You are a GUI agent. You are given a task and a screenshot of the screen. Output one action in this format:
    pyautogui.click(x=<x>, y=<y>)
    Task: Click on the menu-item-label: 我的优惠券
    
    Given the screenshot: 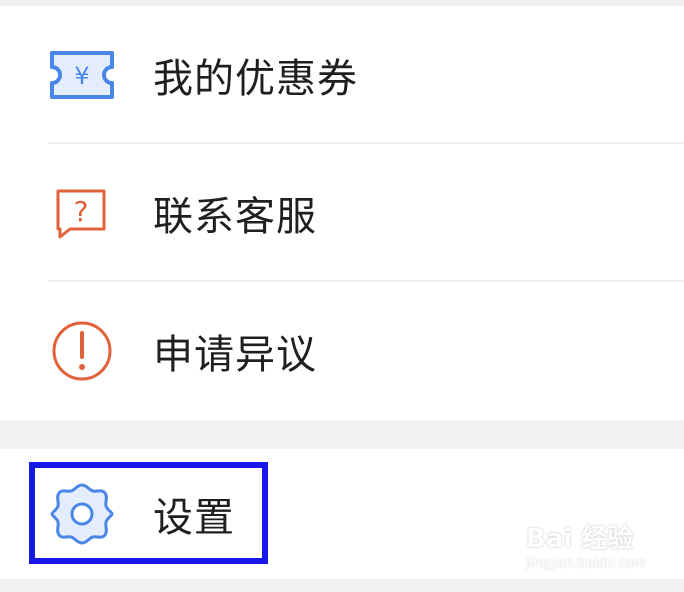 What is the action you would take?
    pyautogui.click(x=255, y=79)
    